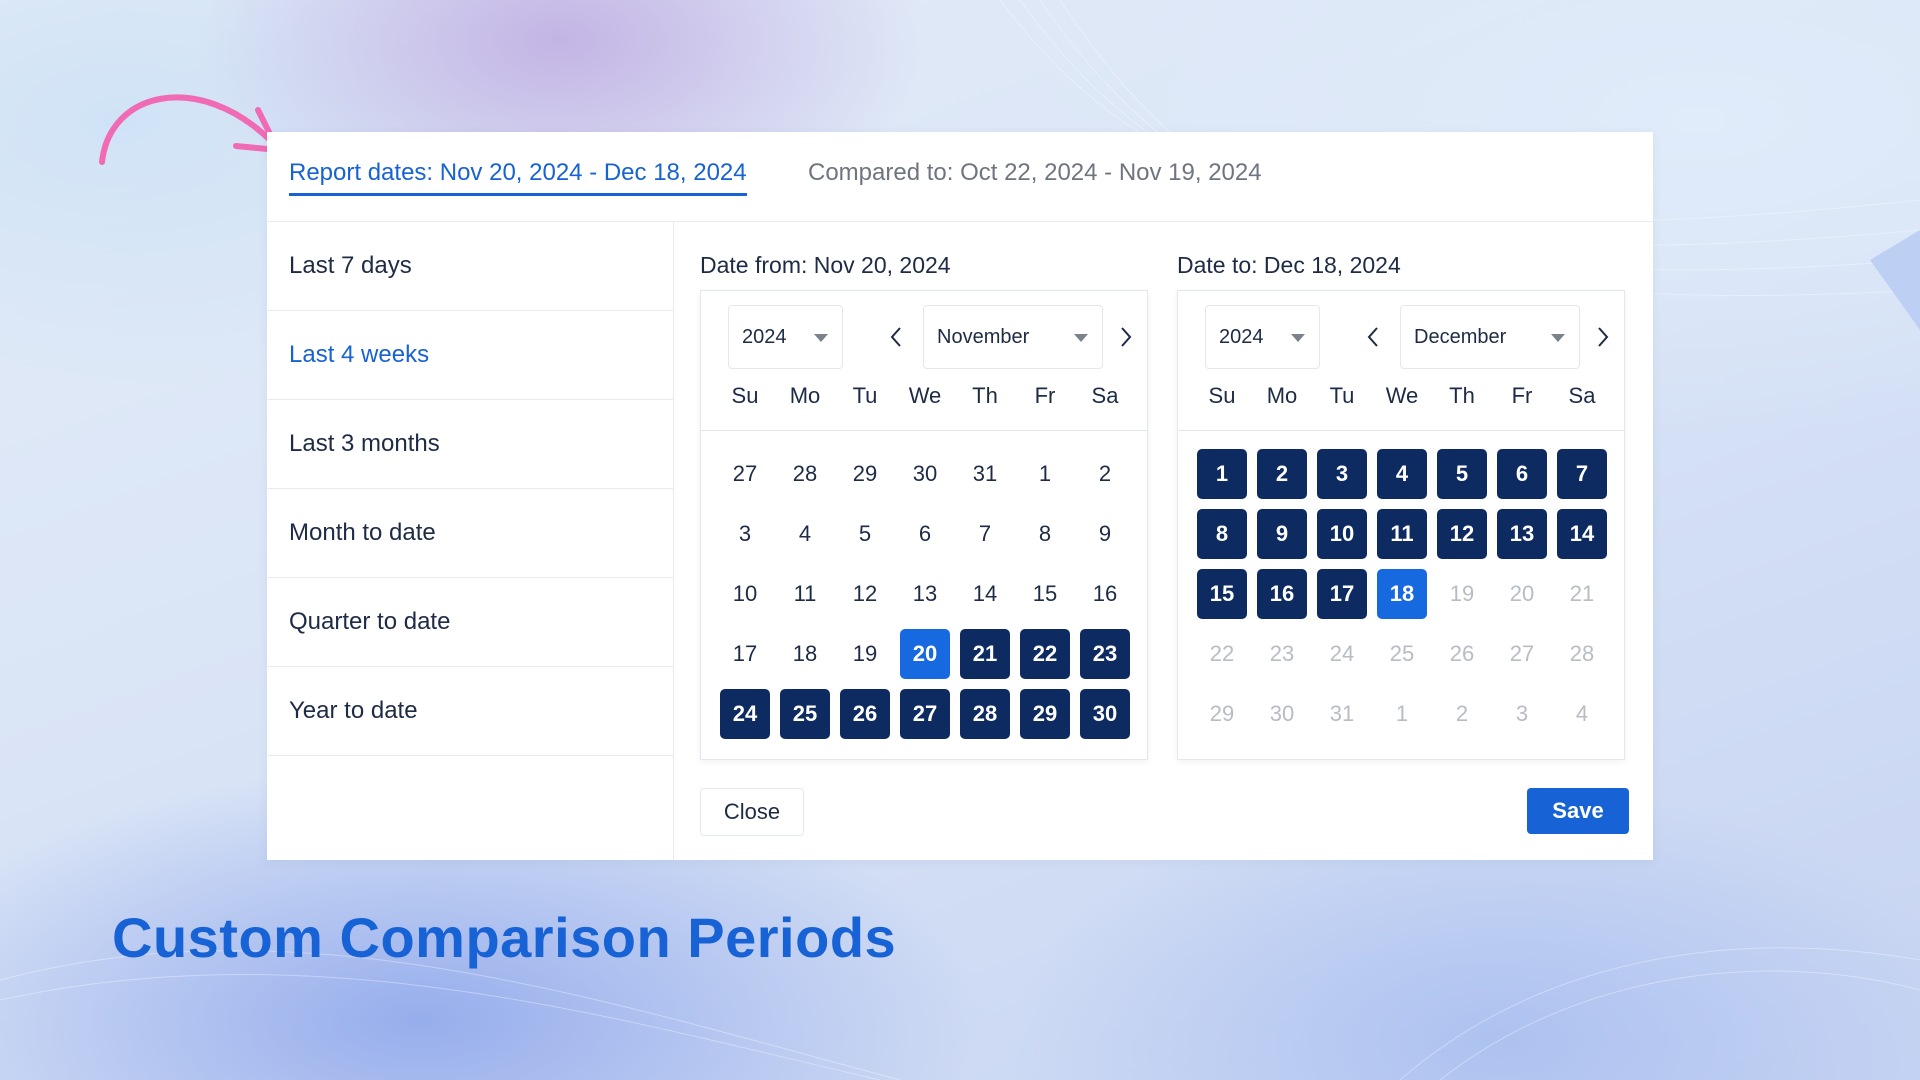  I want to click on preset-last-3-months: Last 3 months, so click(470, 444).